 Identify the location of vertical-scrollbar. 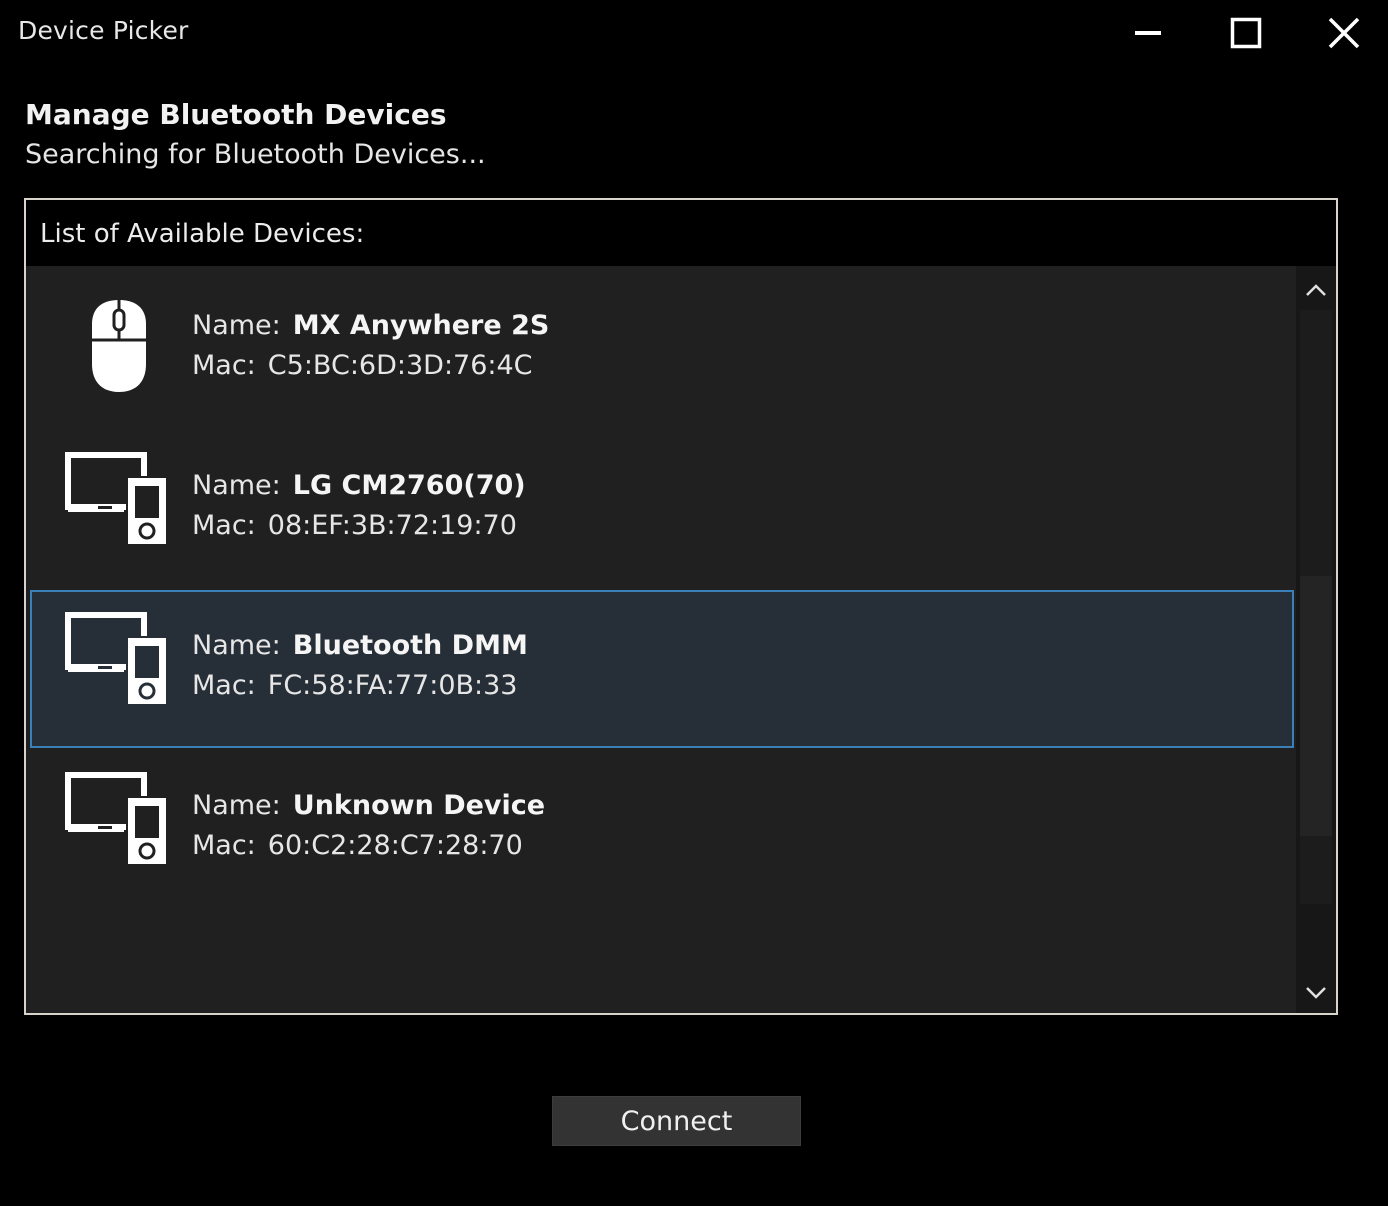
(1316, 639).